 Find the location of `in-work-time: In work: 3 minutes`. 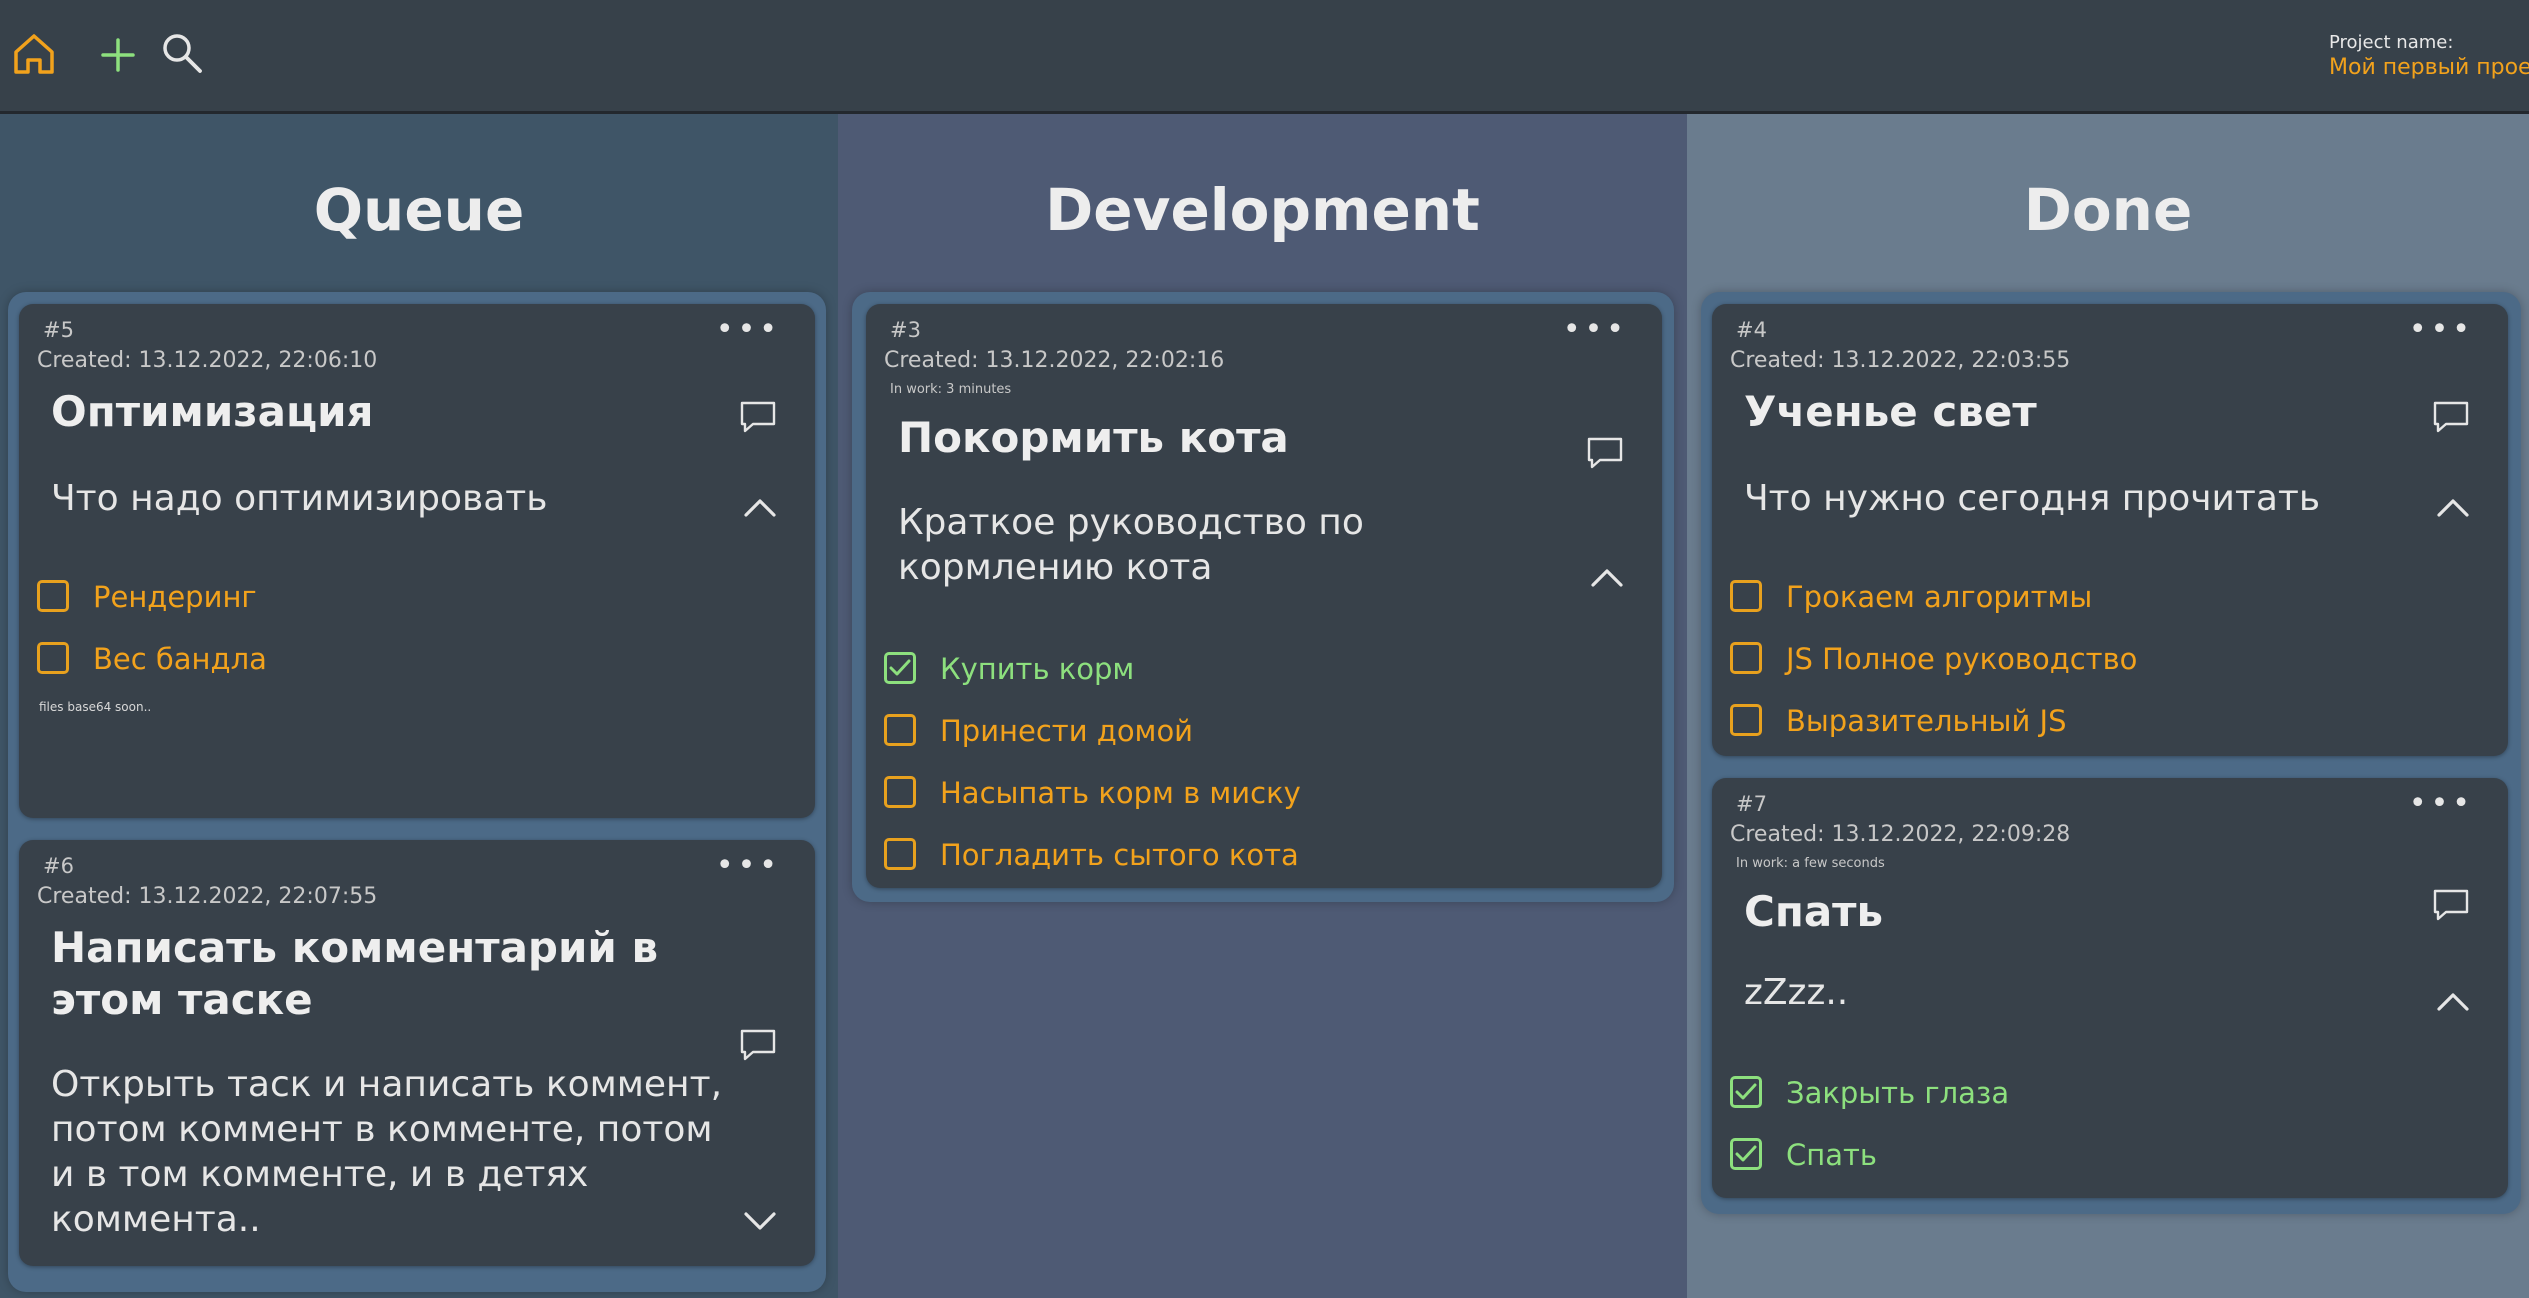

in-work-time: In work: 3 minutes is located at coordinates (951, 389).